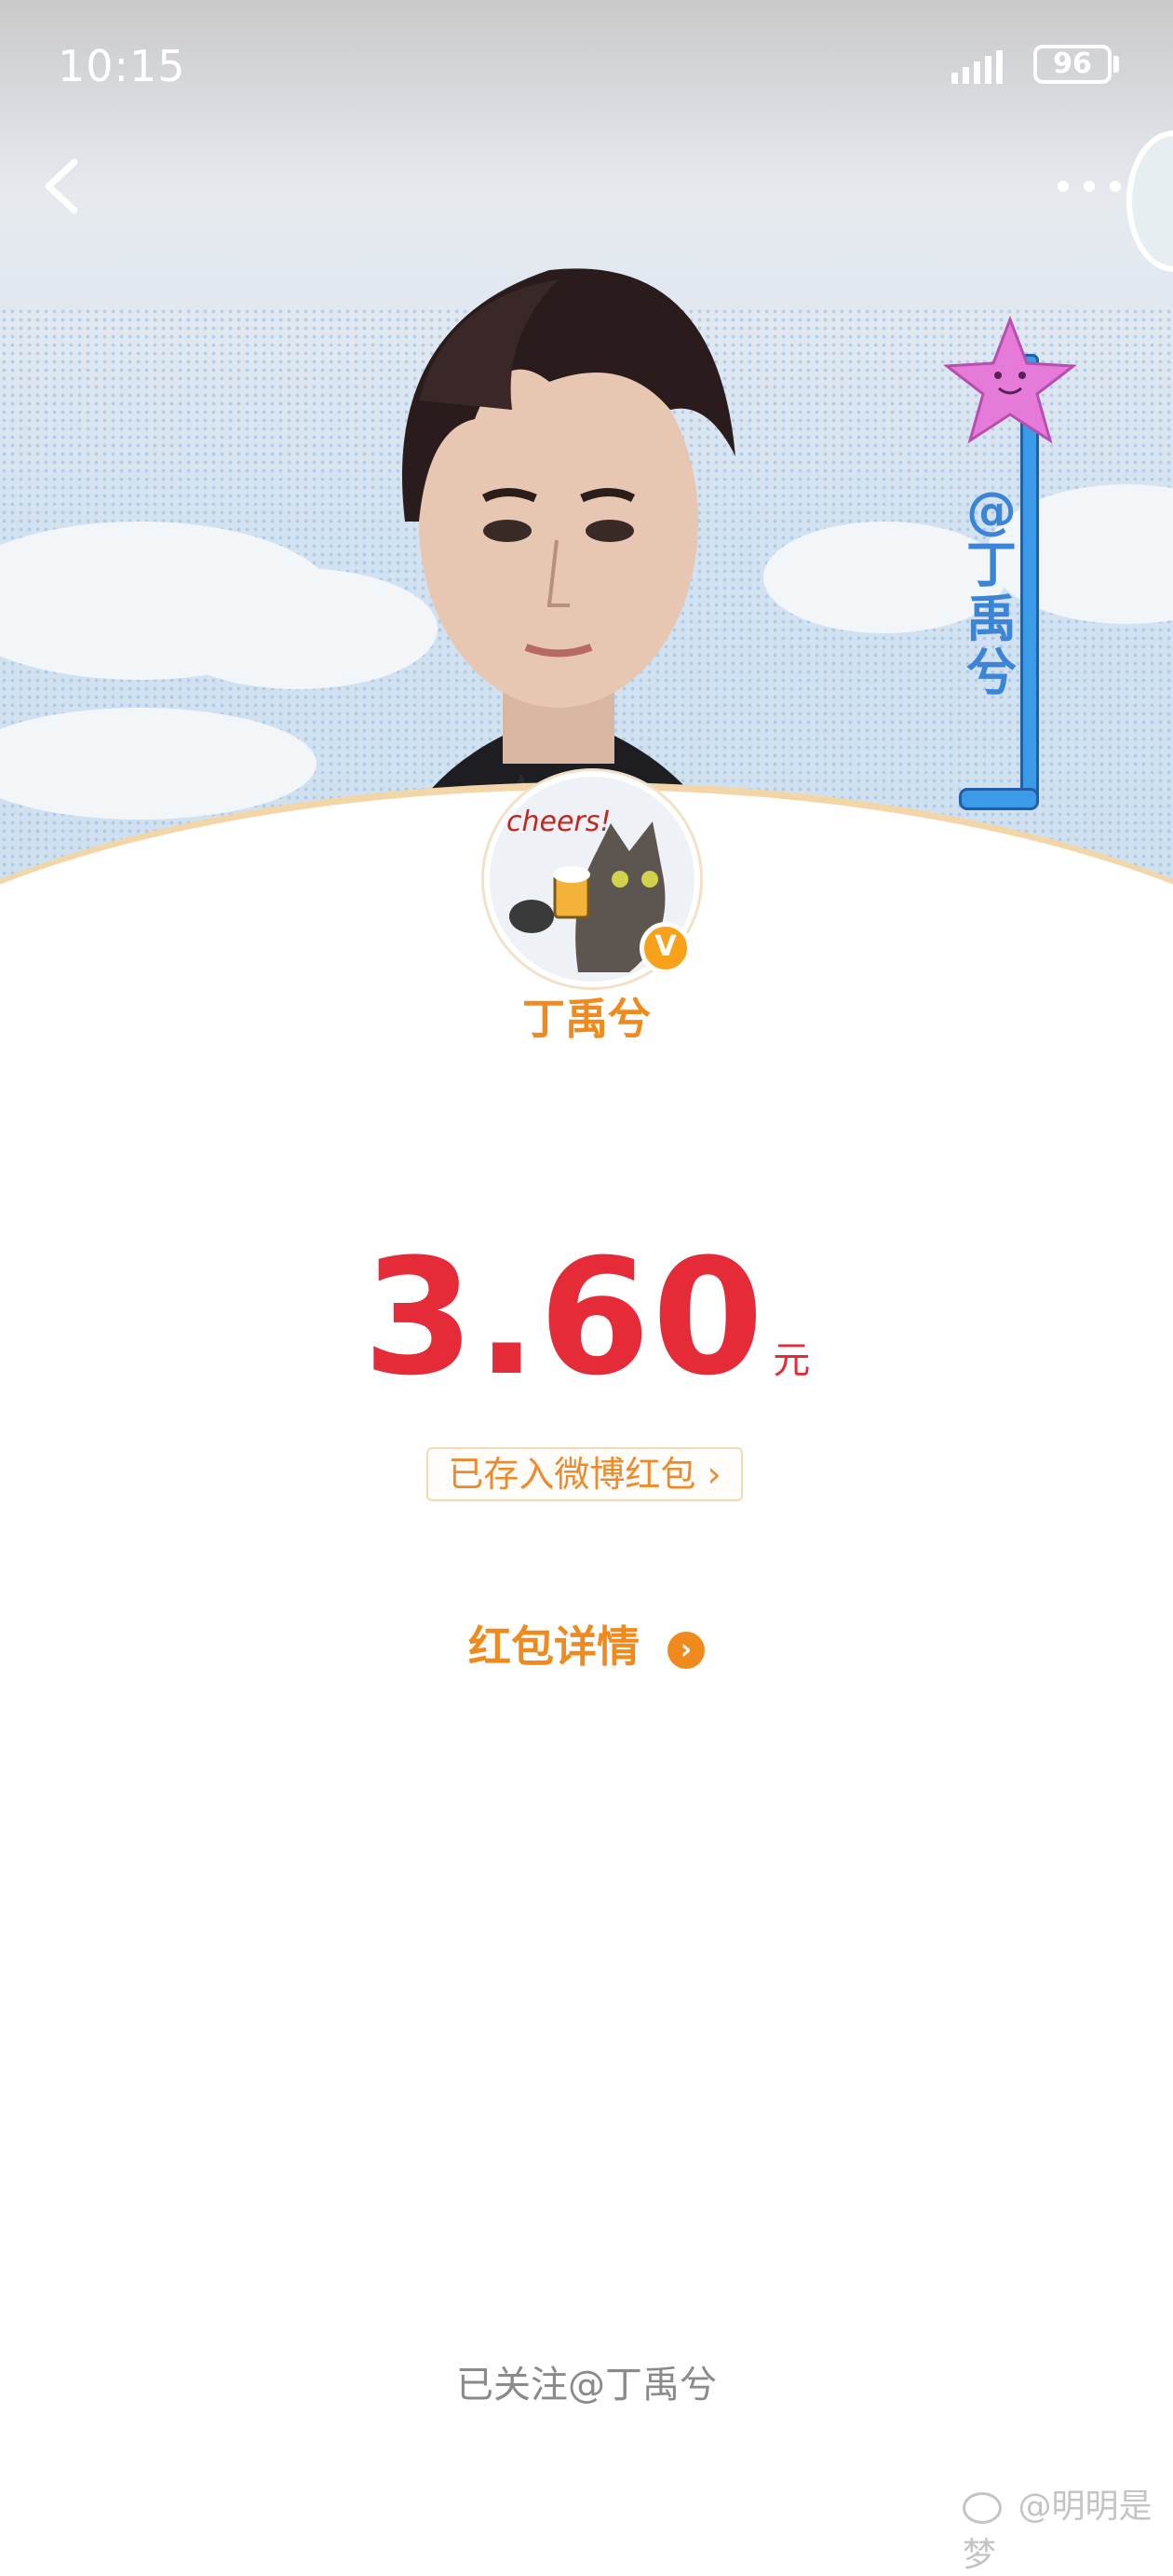  Describe the element at coordinates (991, 565) in the screenshot. I see `side-tag-char: 丁` at that location.